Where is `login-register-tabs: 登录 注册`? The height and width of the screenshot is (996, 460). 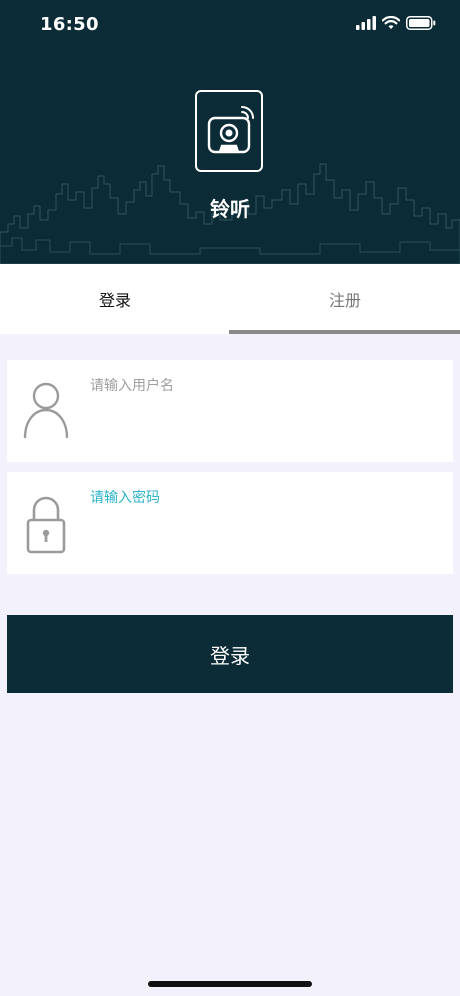
login-register-tabs: 登录 注册 is located at coordinates (230, 299).